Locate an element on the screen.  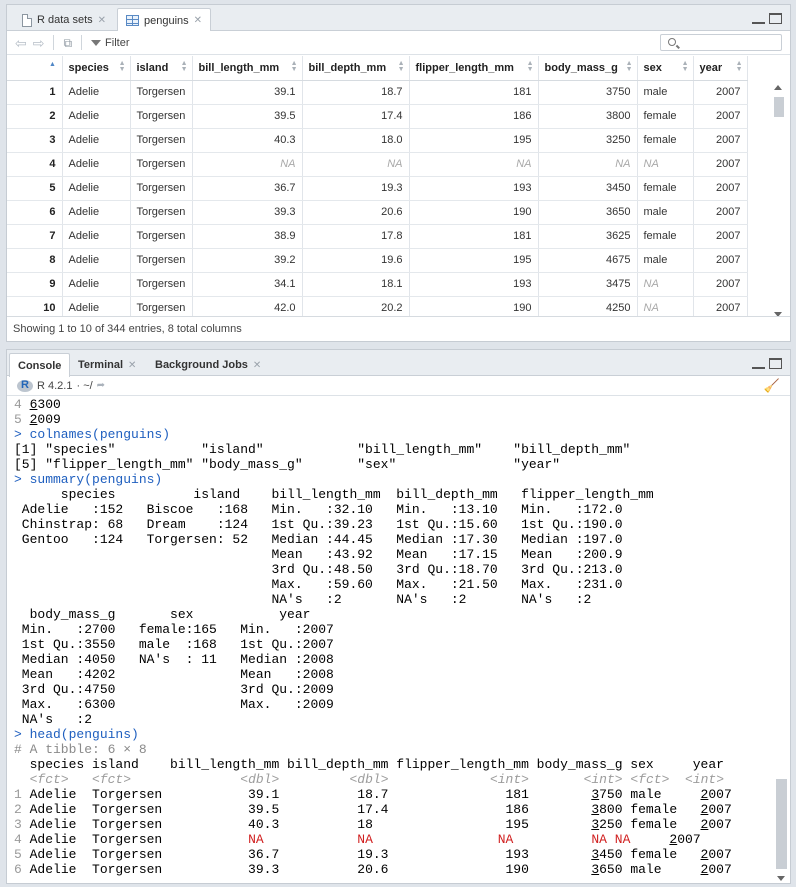
table-row: 4 Adelie Torgersen NA NA NA NA NA 2007 is located at coordinates (377, 164).